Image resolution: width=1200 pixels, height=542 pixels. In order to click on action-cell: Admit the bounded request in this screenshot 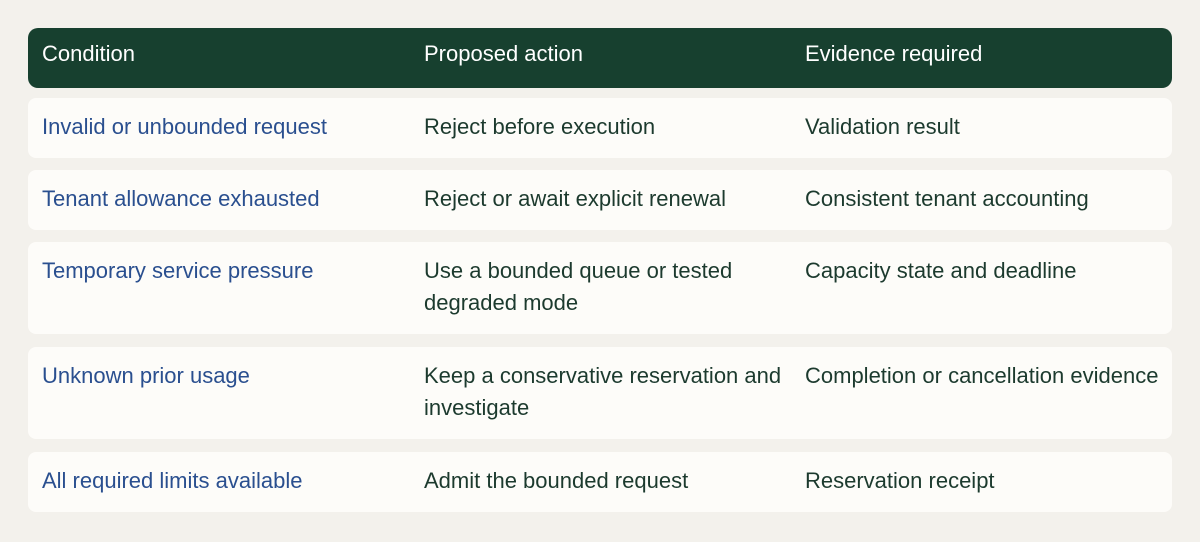, I will do `click(556, 480)`.